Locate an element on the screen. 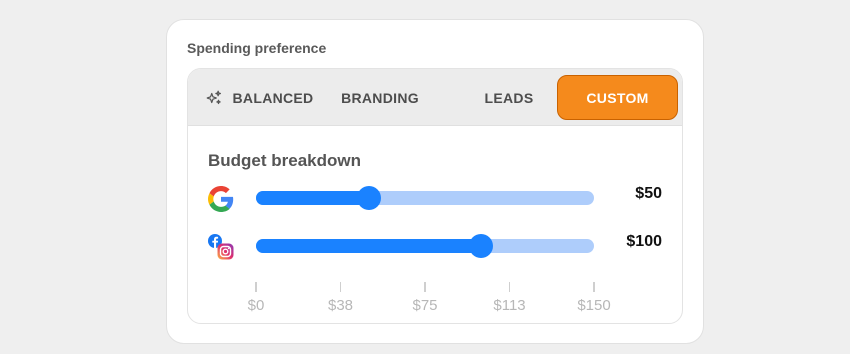  tab-custom: CUSTOM is located at coordinates (617, 97).